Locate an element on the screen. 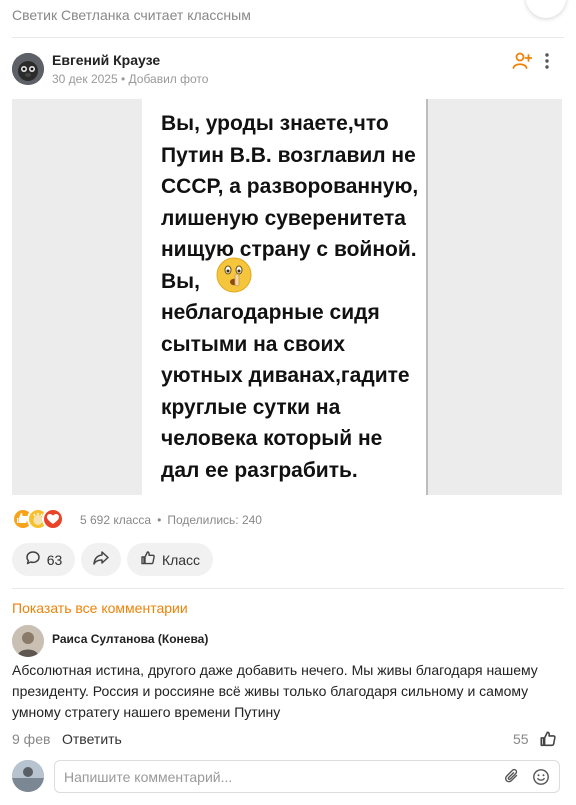 This screenshot has width=576, height=805. heart-reaction-icon is located at coordinates (53, 519).